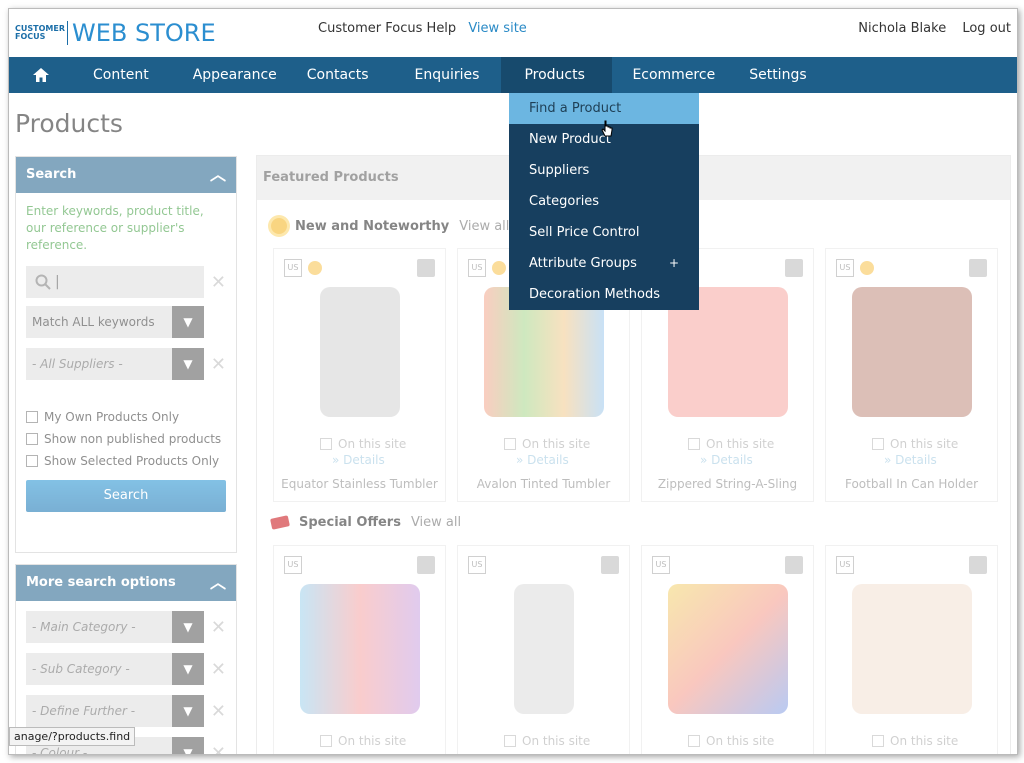 The height and width of the screenshot is (763, 1024). What do you see at coordinates (217, 582) in the screenshot?
I see `chevron-up-icon: ︿` at bounding box center [217, 582].